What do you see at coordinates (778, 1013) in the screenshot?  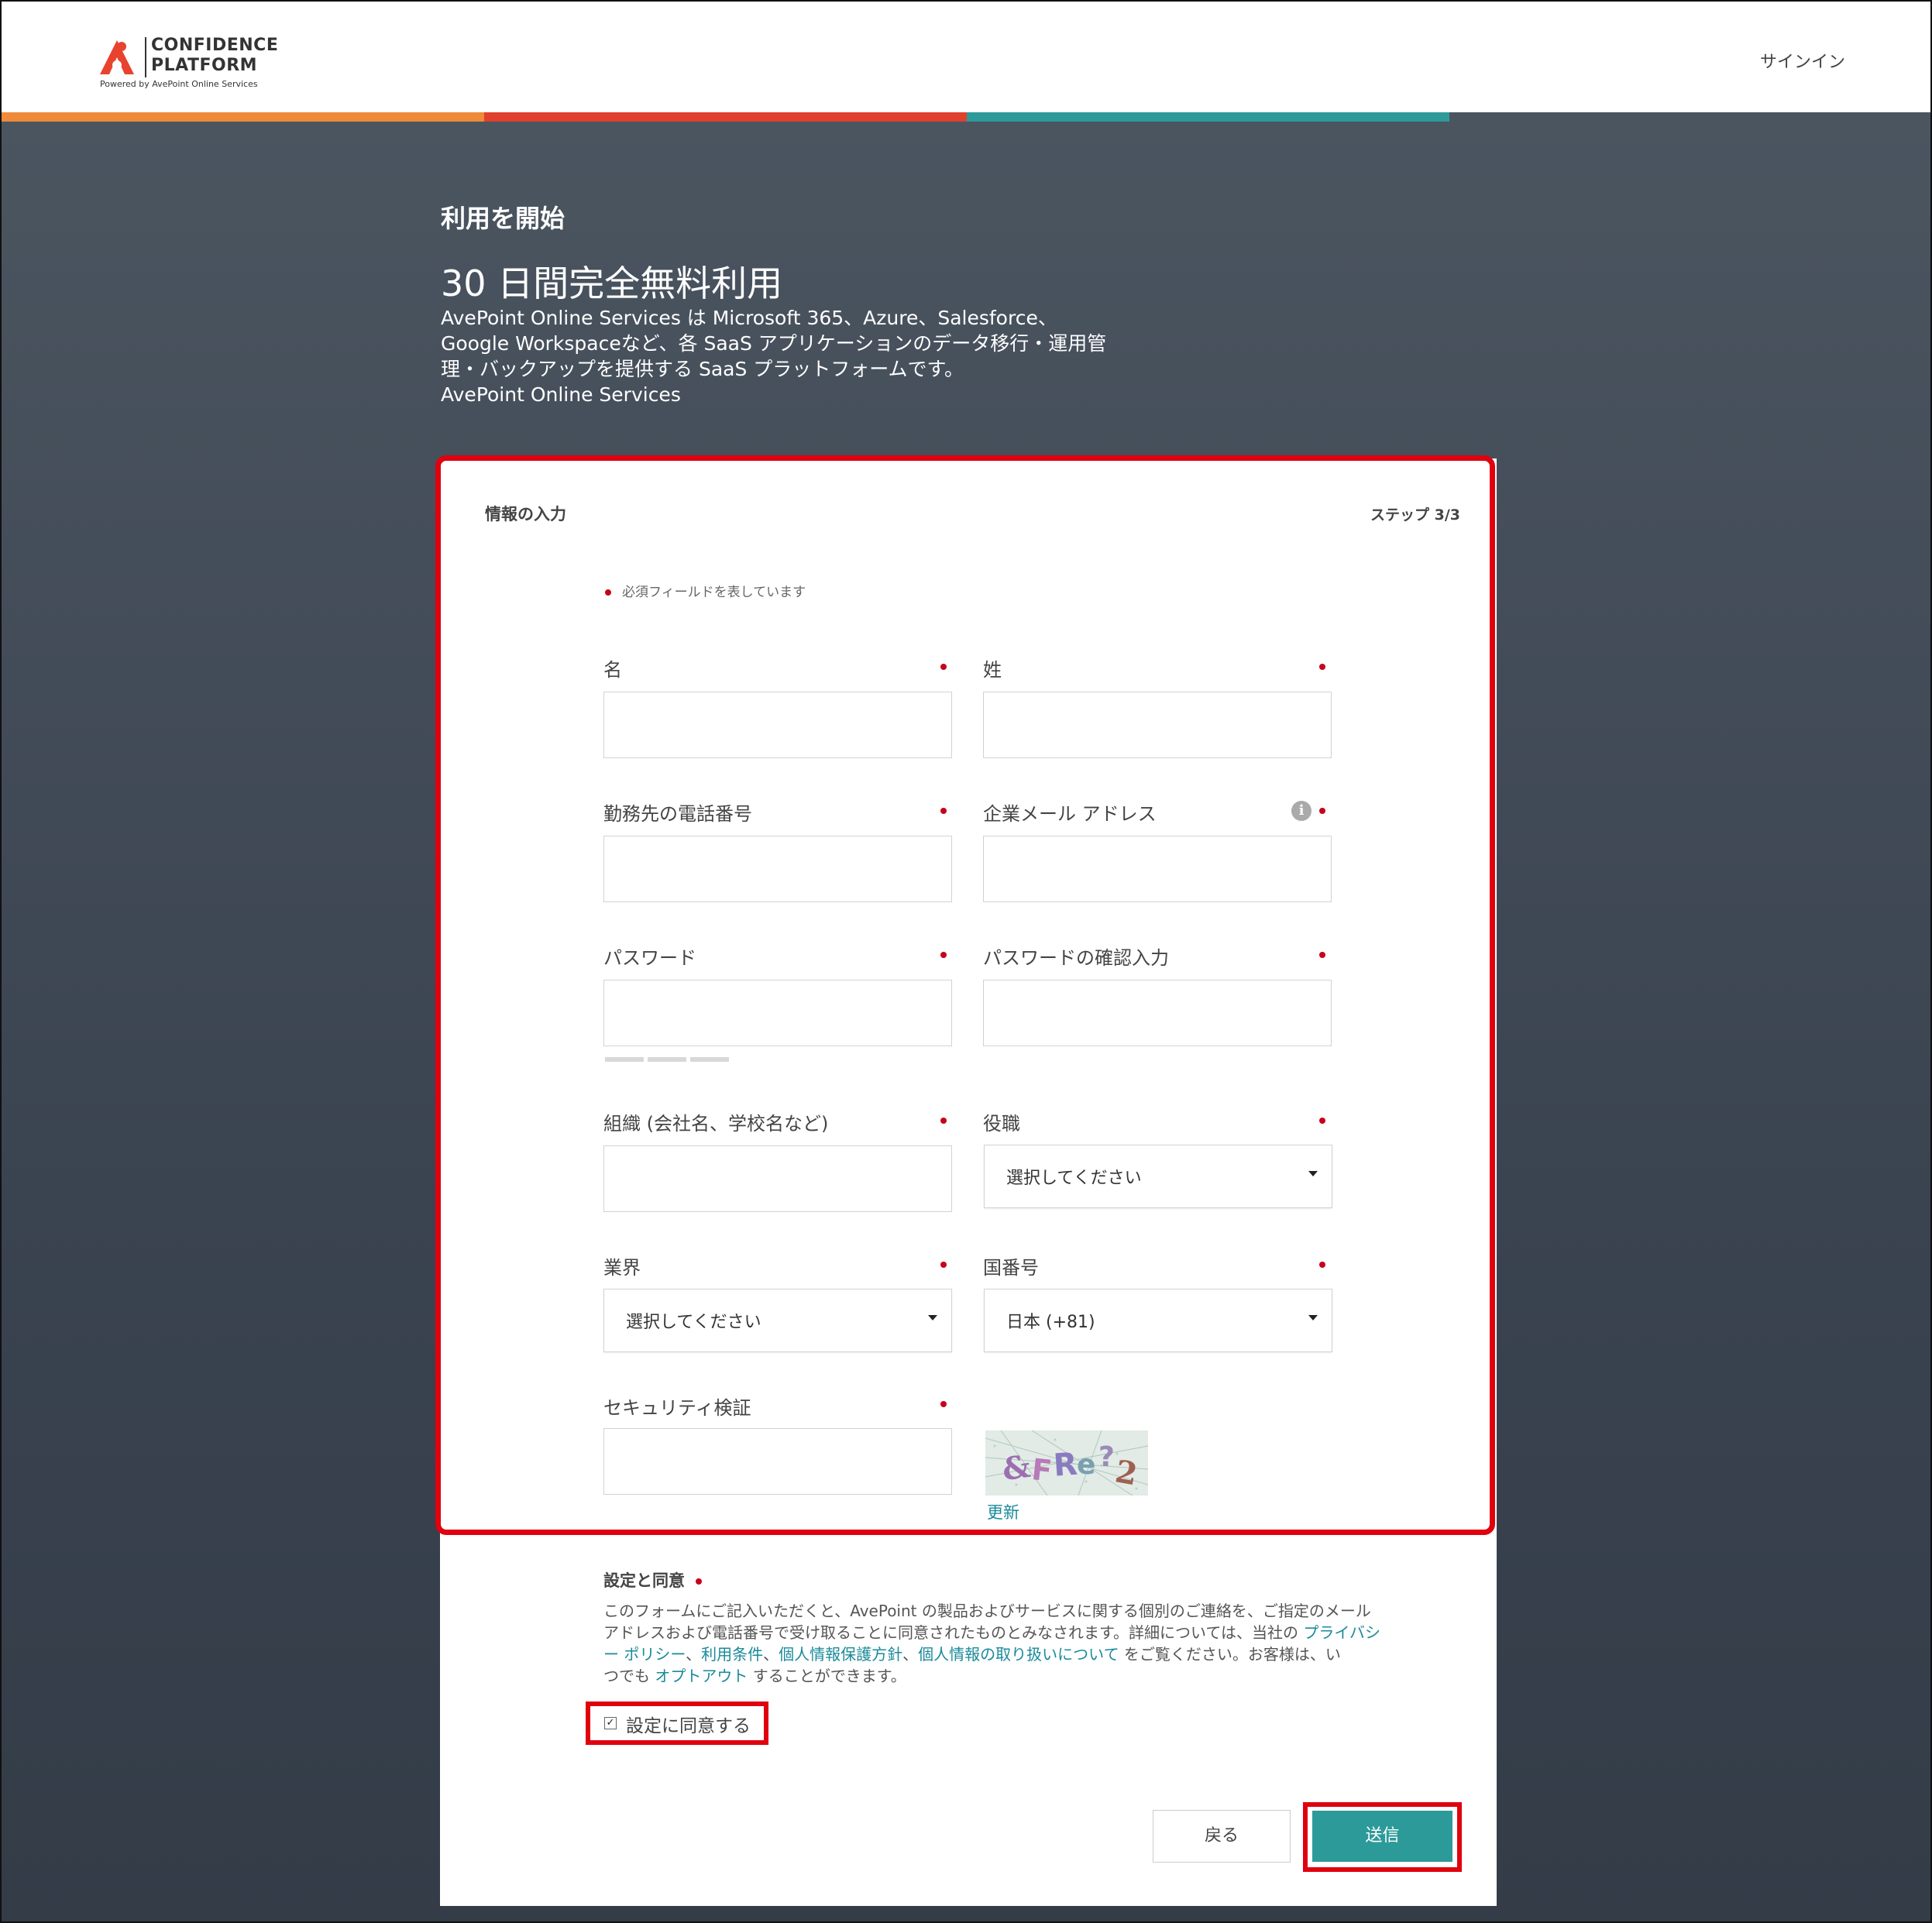 I see `password-input` at bounding box center [778, 1013].